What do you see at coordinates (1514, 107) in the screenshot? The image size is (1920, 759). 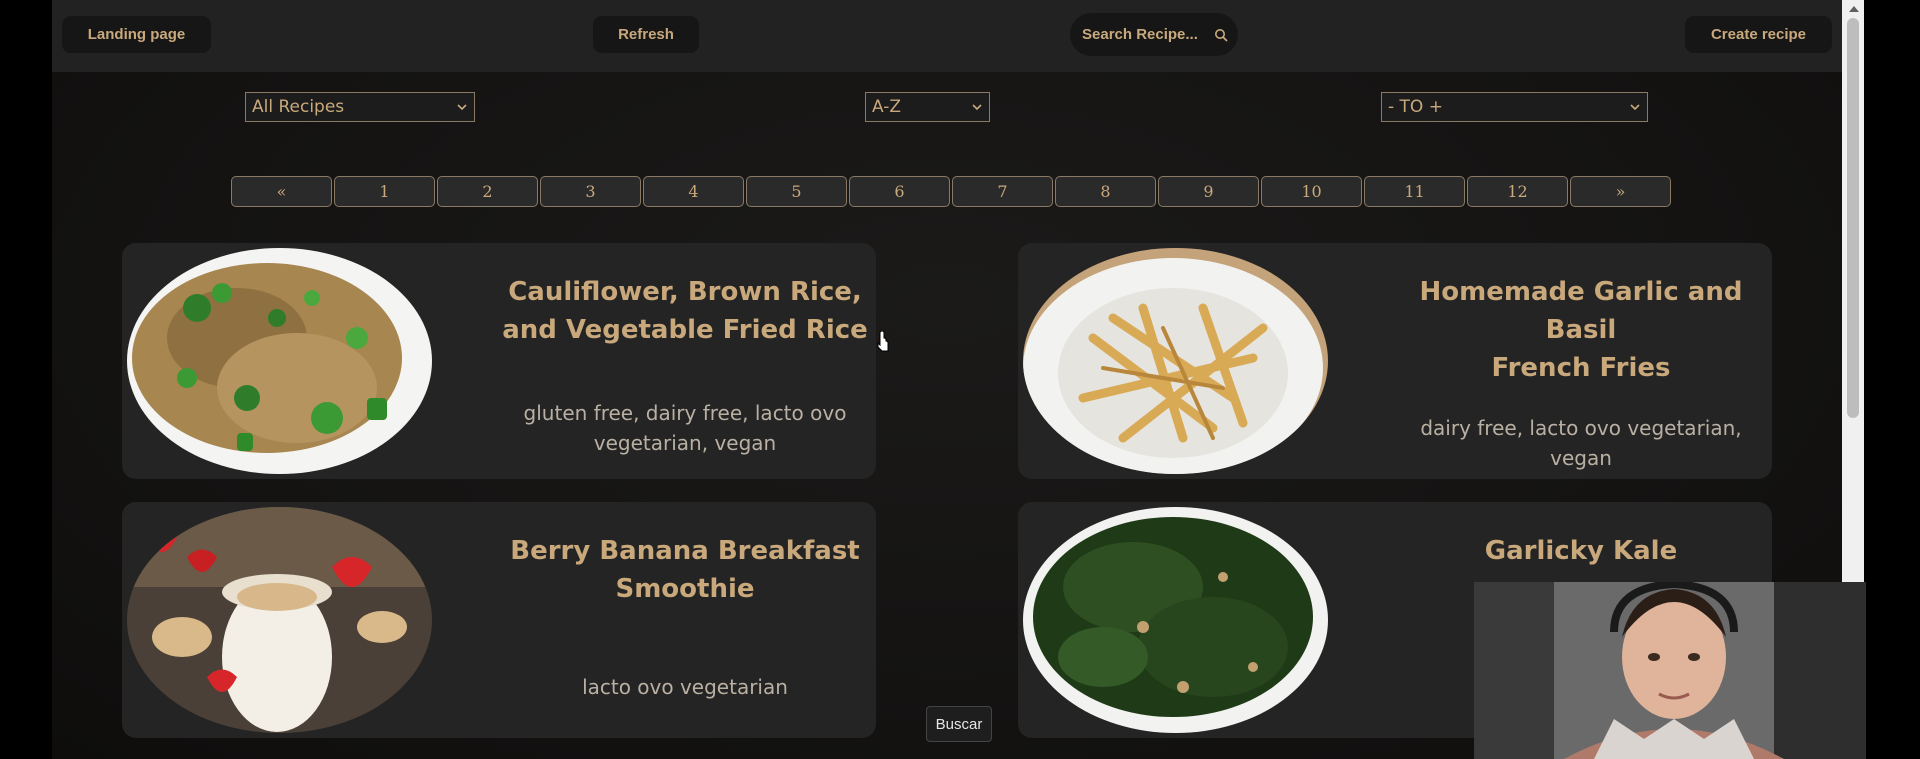 I see `score-order-select: - TO +` at bounding box center [1514, 107].